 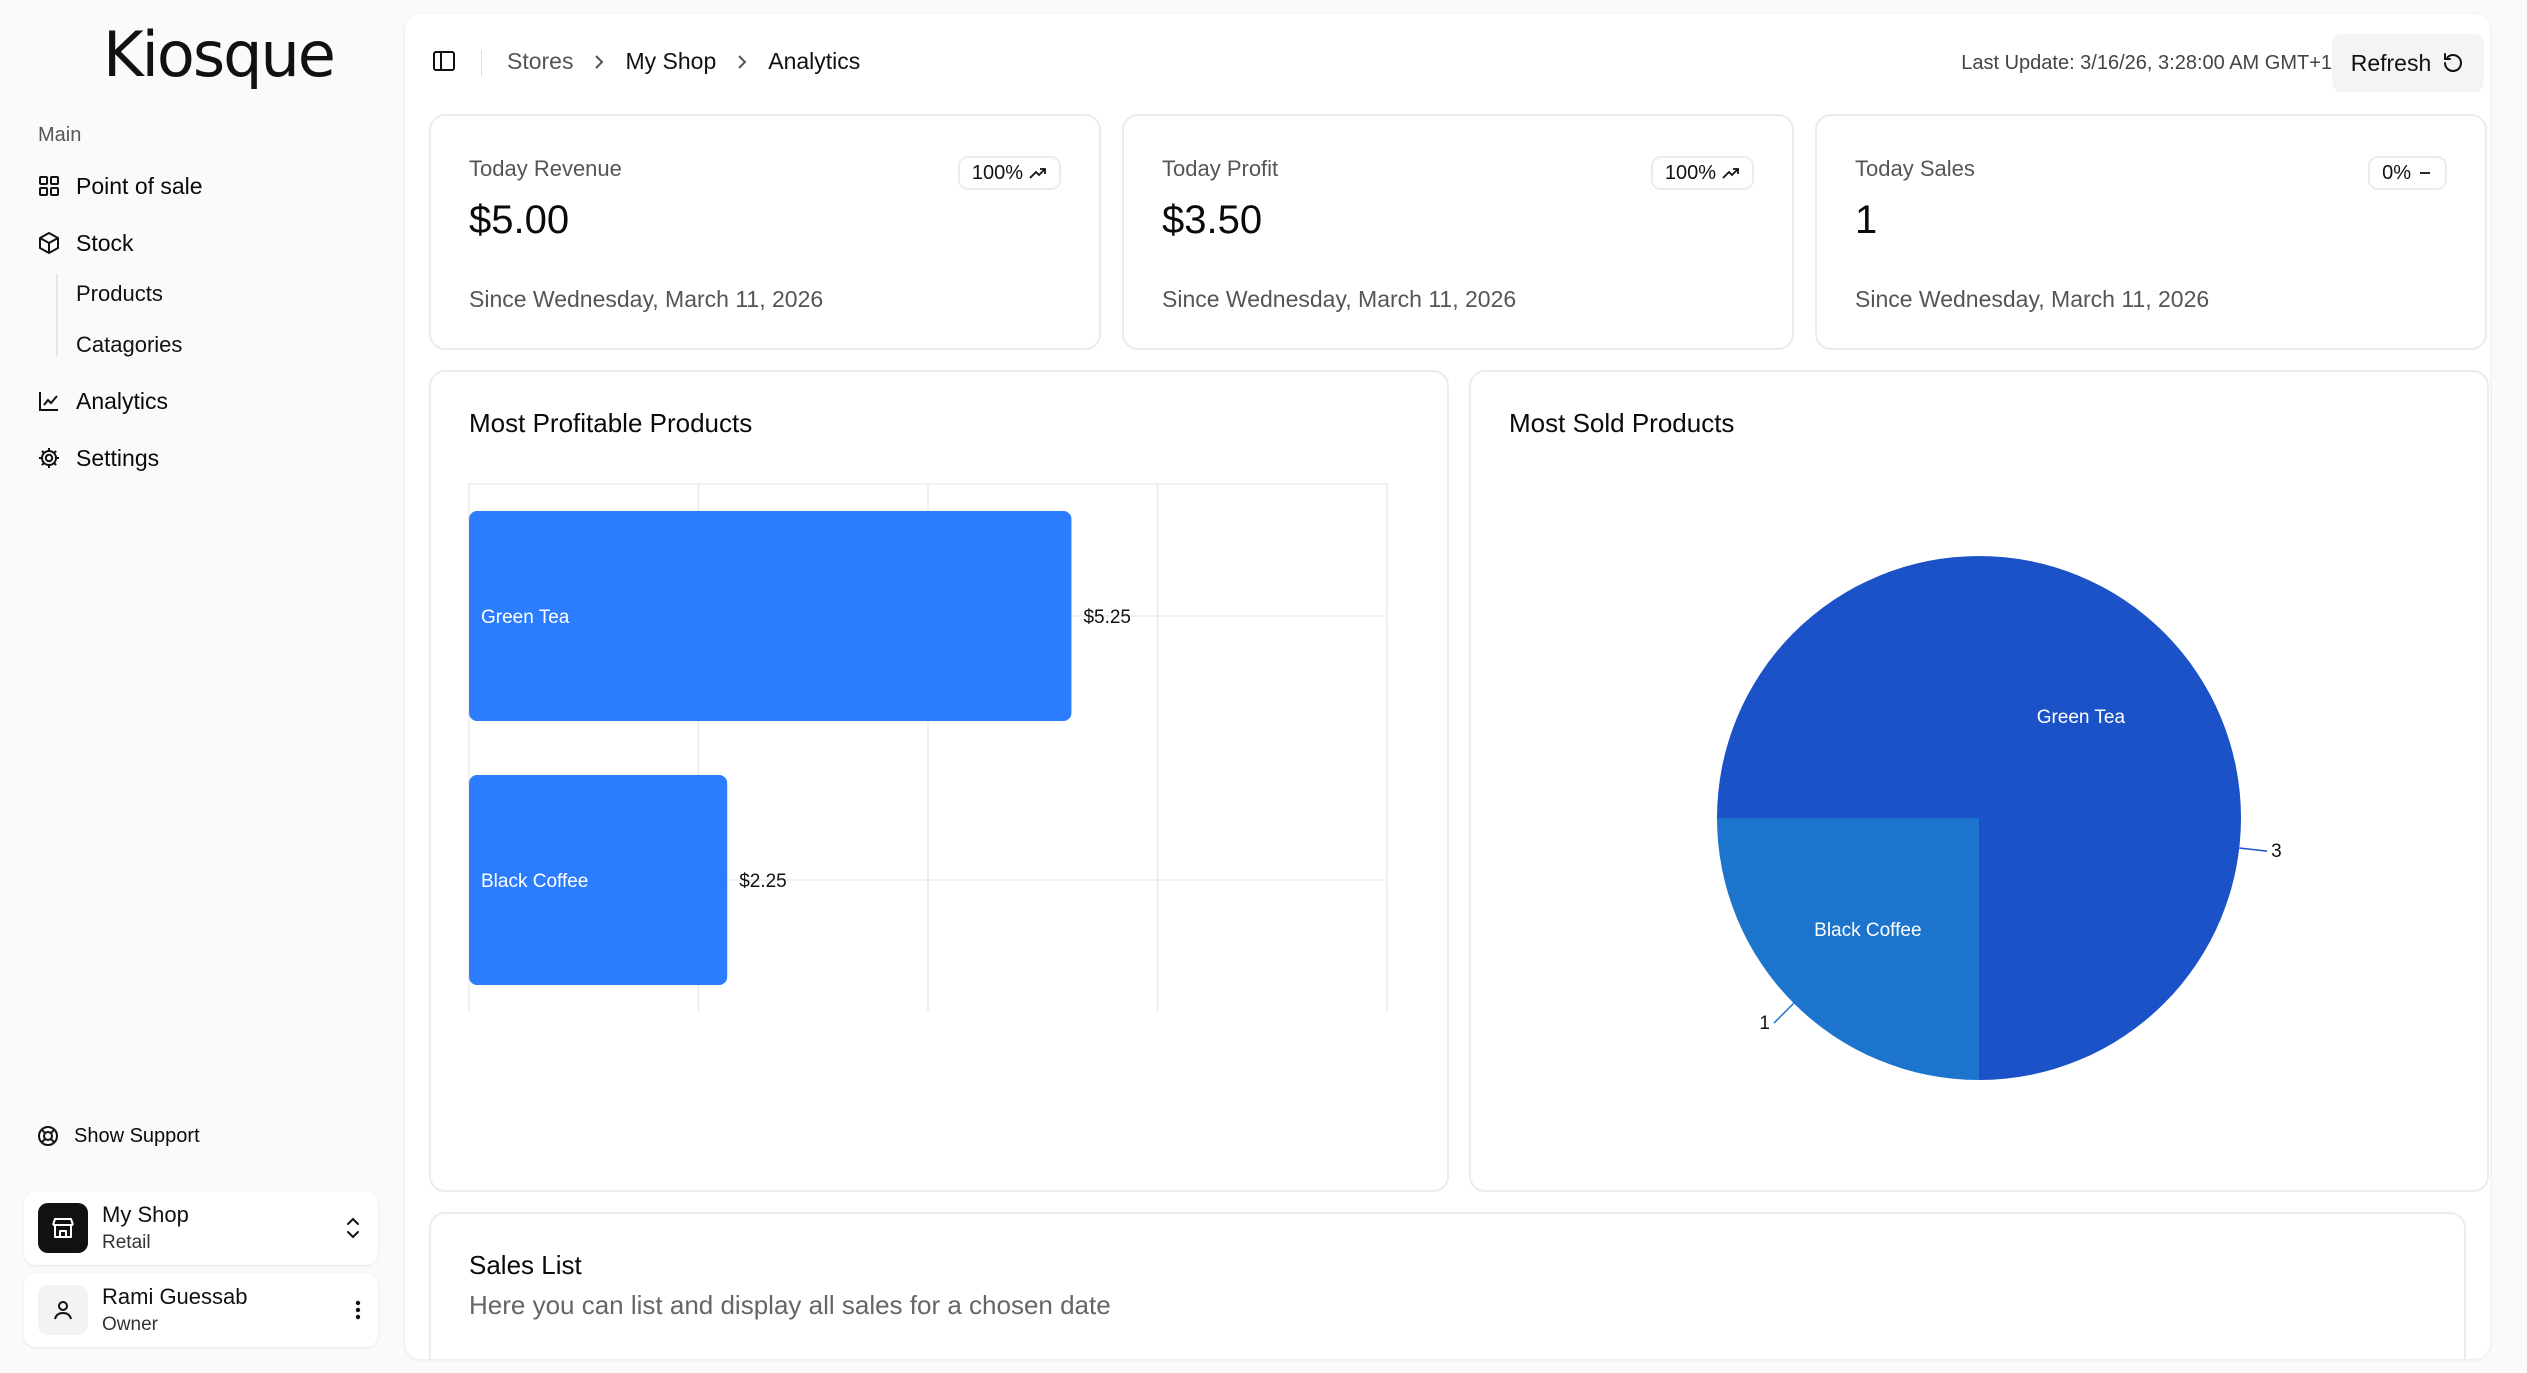 I want to click on stat-label: Today Sales, so click(x=1915, y=168).